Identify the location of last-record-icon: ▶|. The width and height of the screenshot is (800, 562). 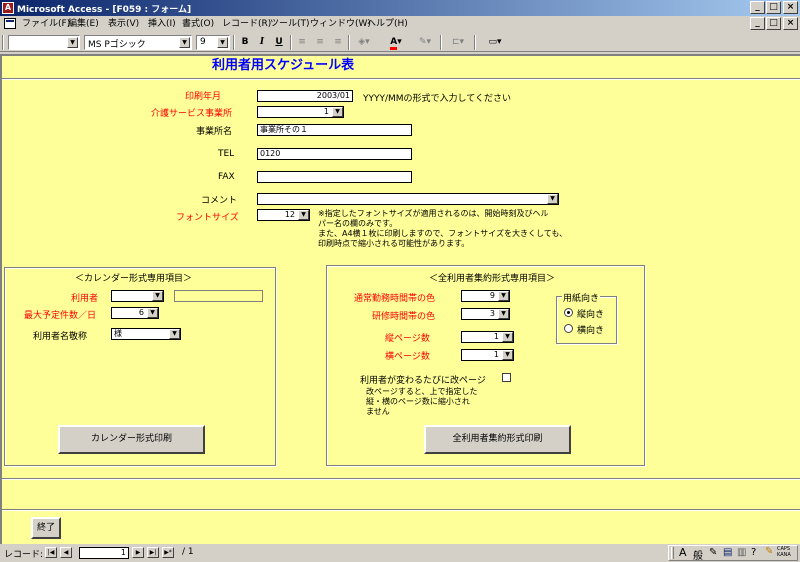
(153, 552).